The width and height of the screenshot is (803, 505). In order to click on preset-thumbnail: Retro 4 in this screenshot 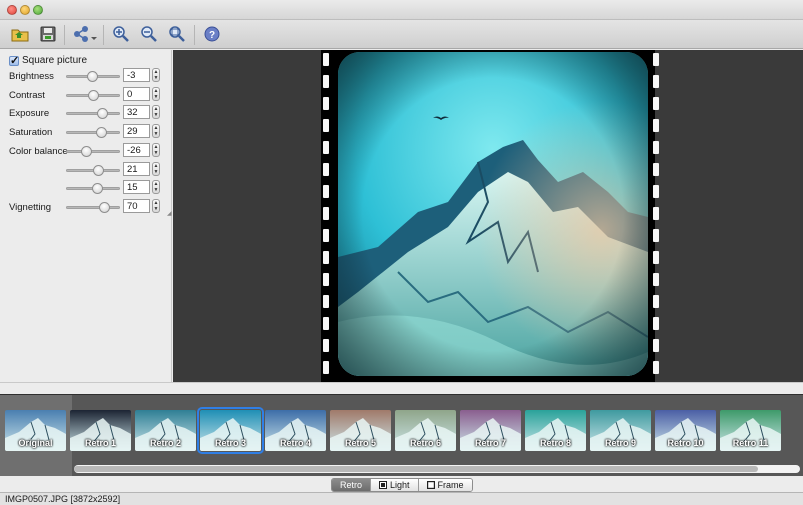, I will do `click(295, 430)`.